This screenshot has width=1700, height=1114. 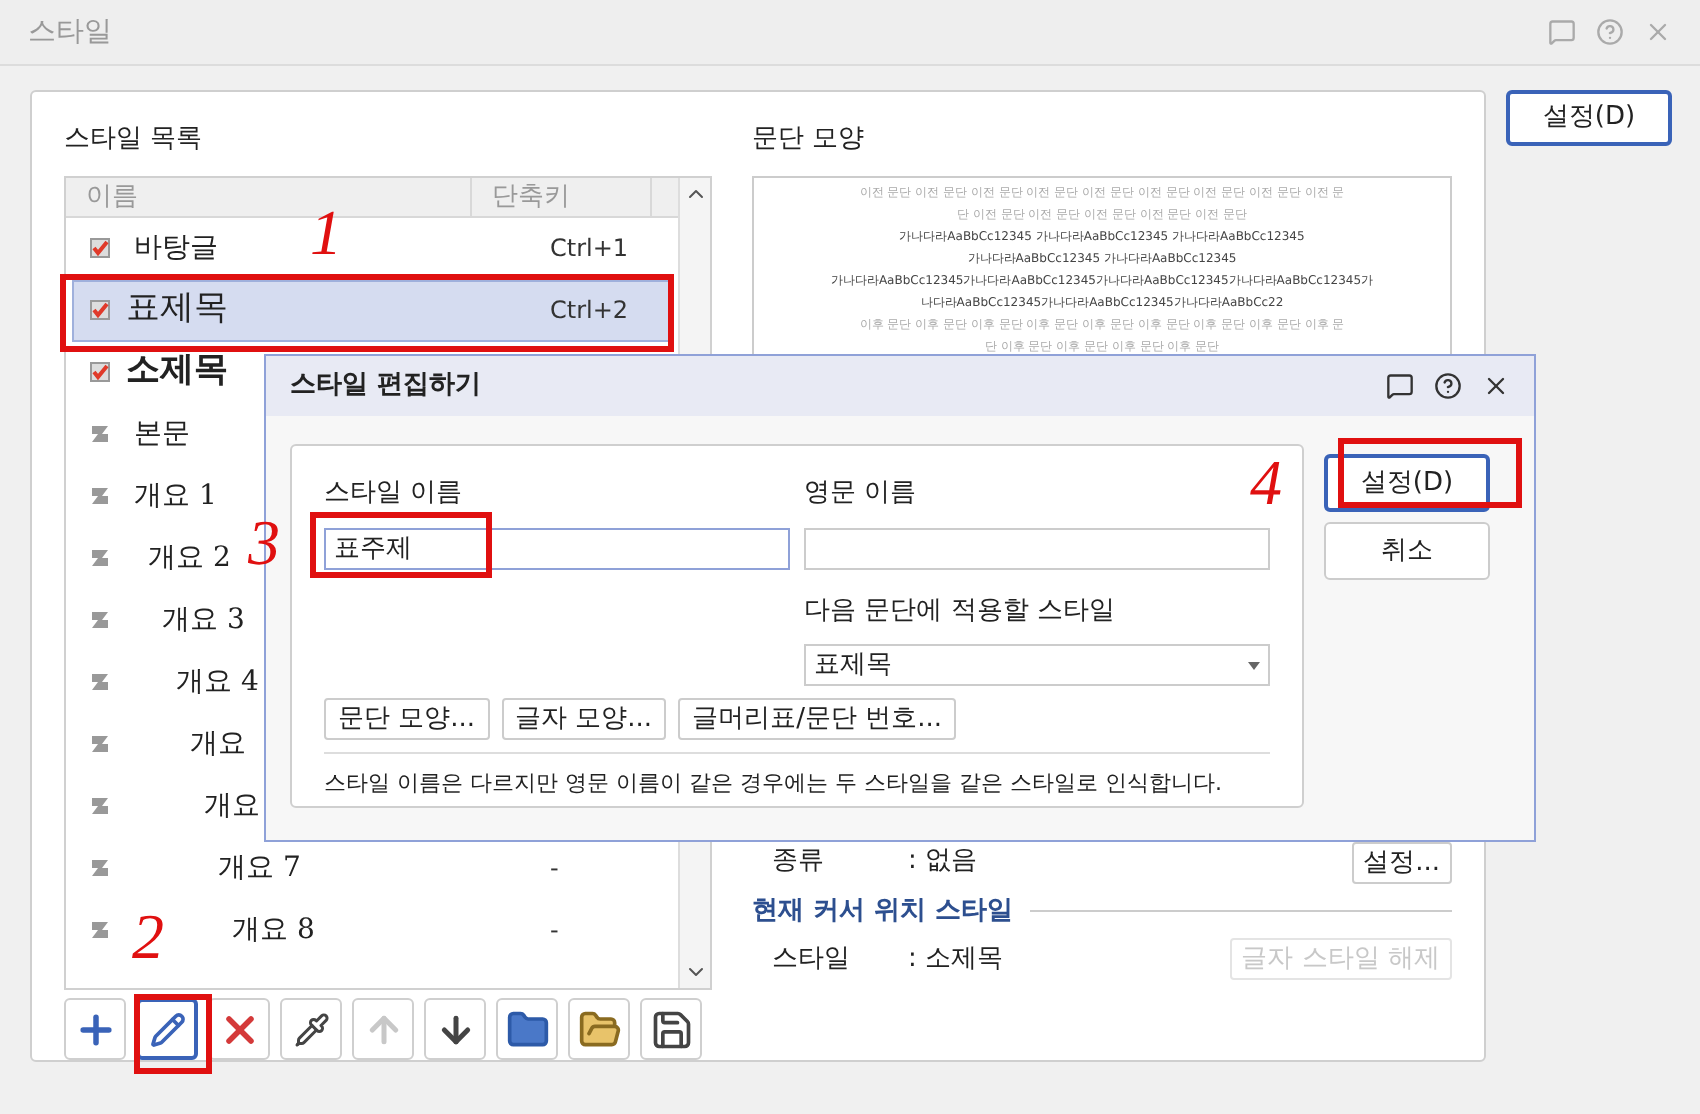 I want to click on style-name: 개요 8, so click(x=273, y=930).